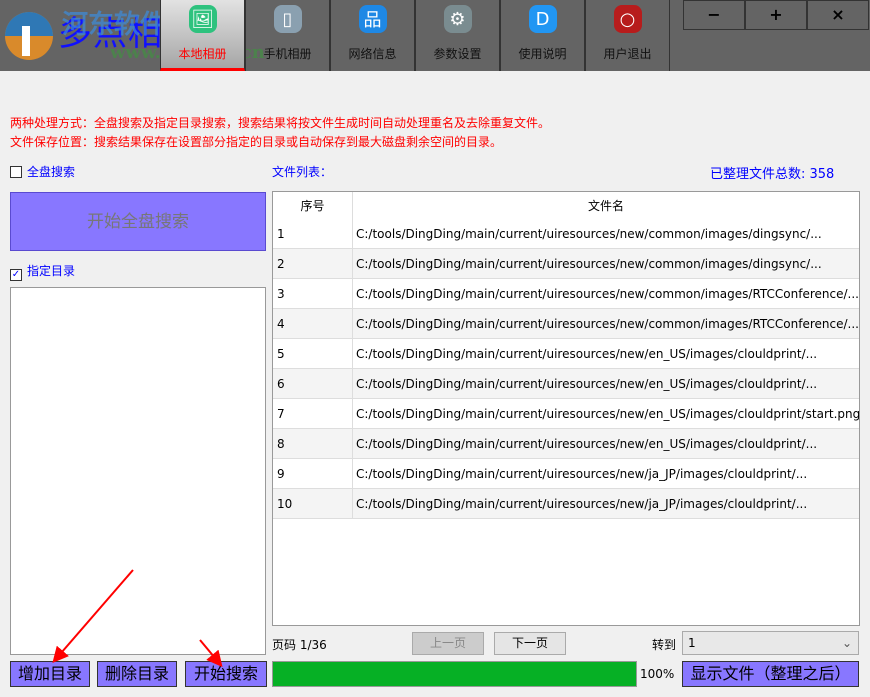 The height and width of the screenshot is (697, 870). I want to click on goto-value: 1, so click(692, 643).